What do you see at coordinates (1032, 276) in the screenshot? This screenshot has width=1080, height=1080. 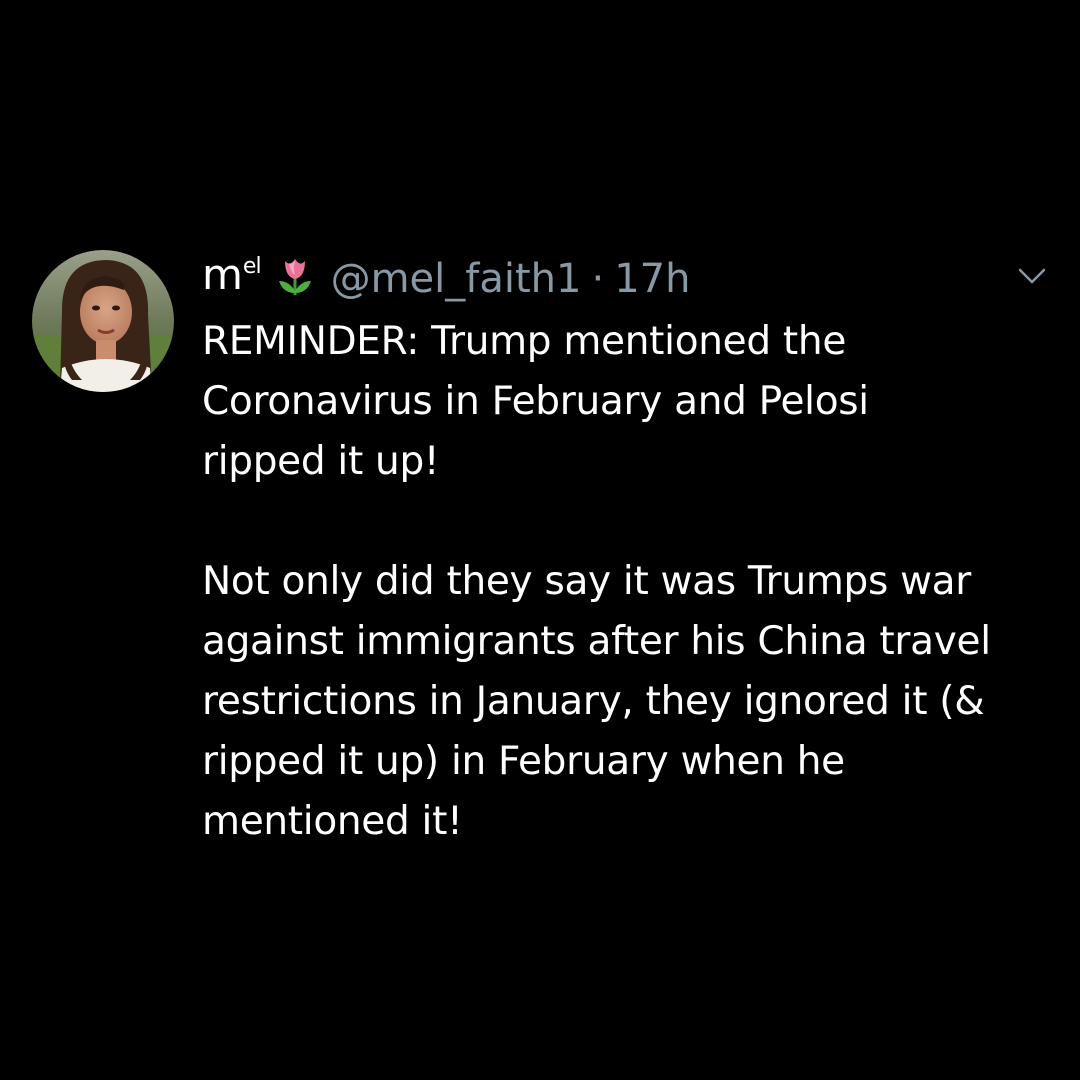 I see `chevron-down-icon` at bounding box center [1032, 276].